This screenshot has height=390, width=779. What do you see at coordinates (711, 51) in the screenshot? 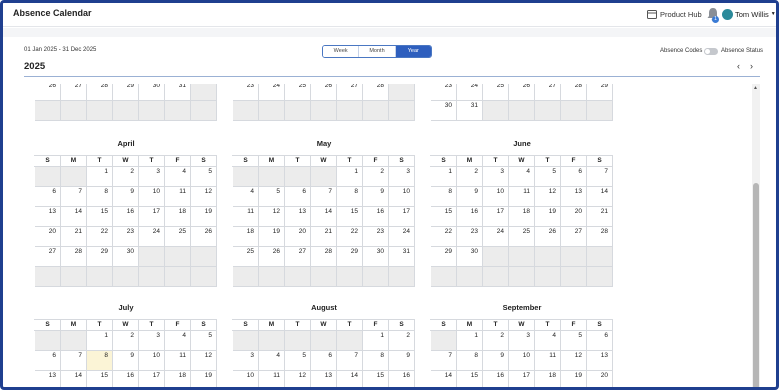
I see `absence-status-toggle` at bounding box center [711, 51].